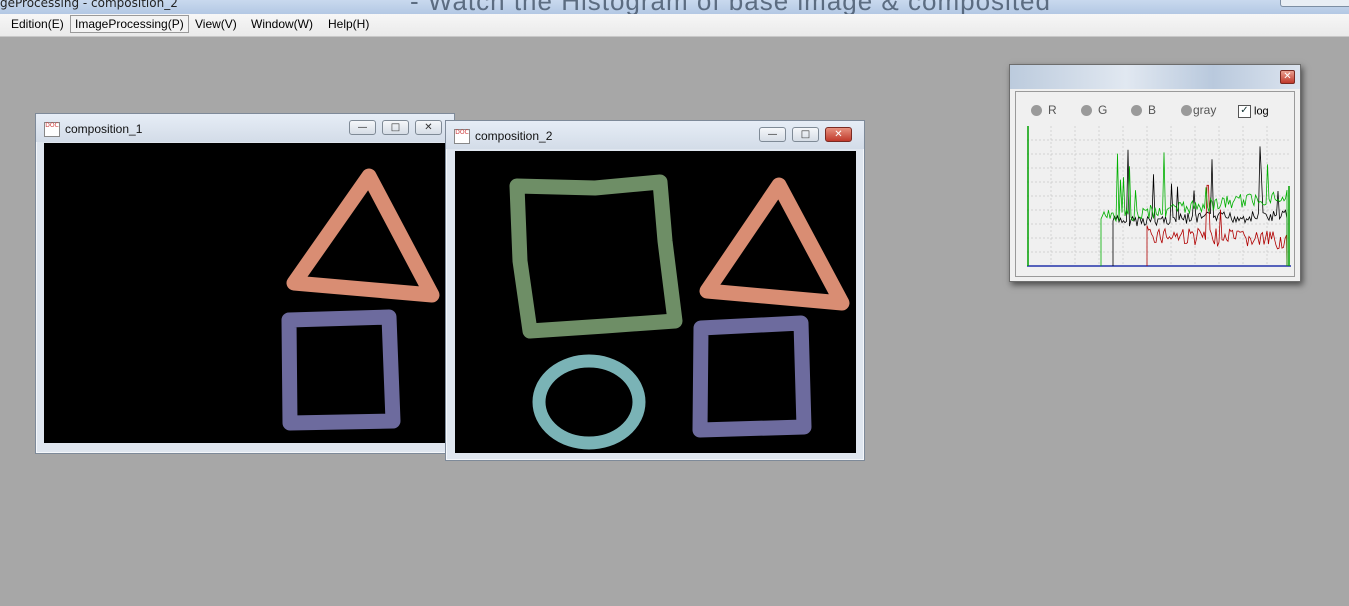  Describe the element at coordinates (589, 402) in the screenshot. I see `circle-shape` at that location.